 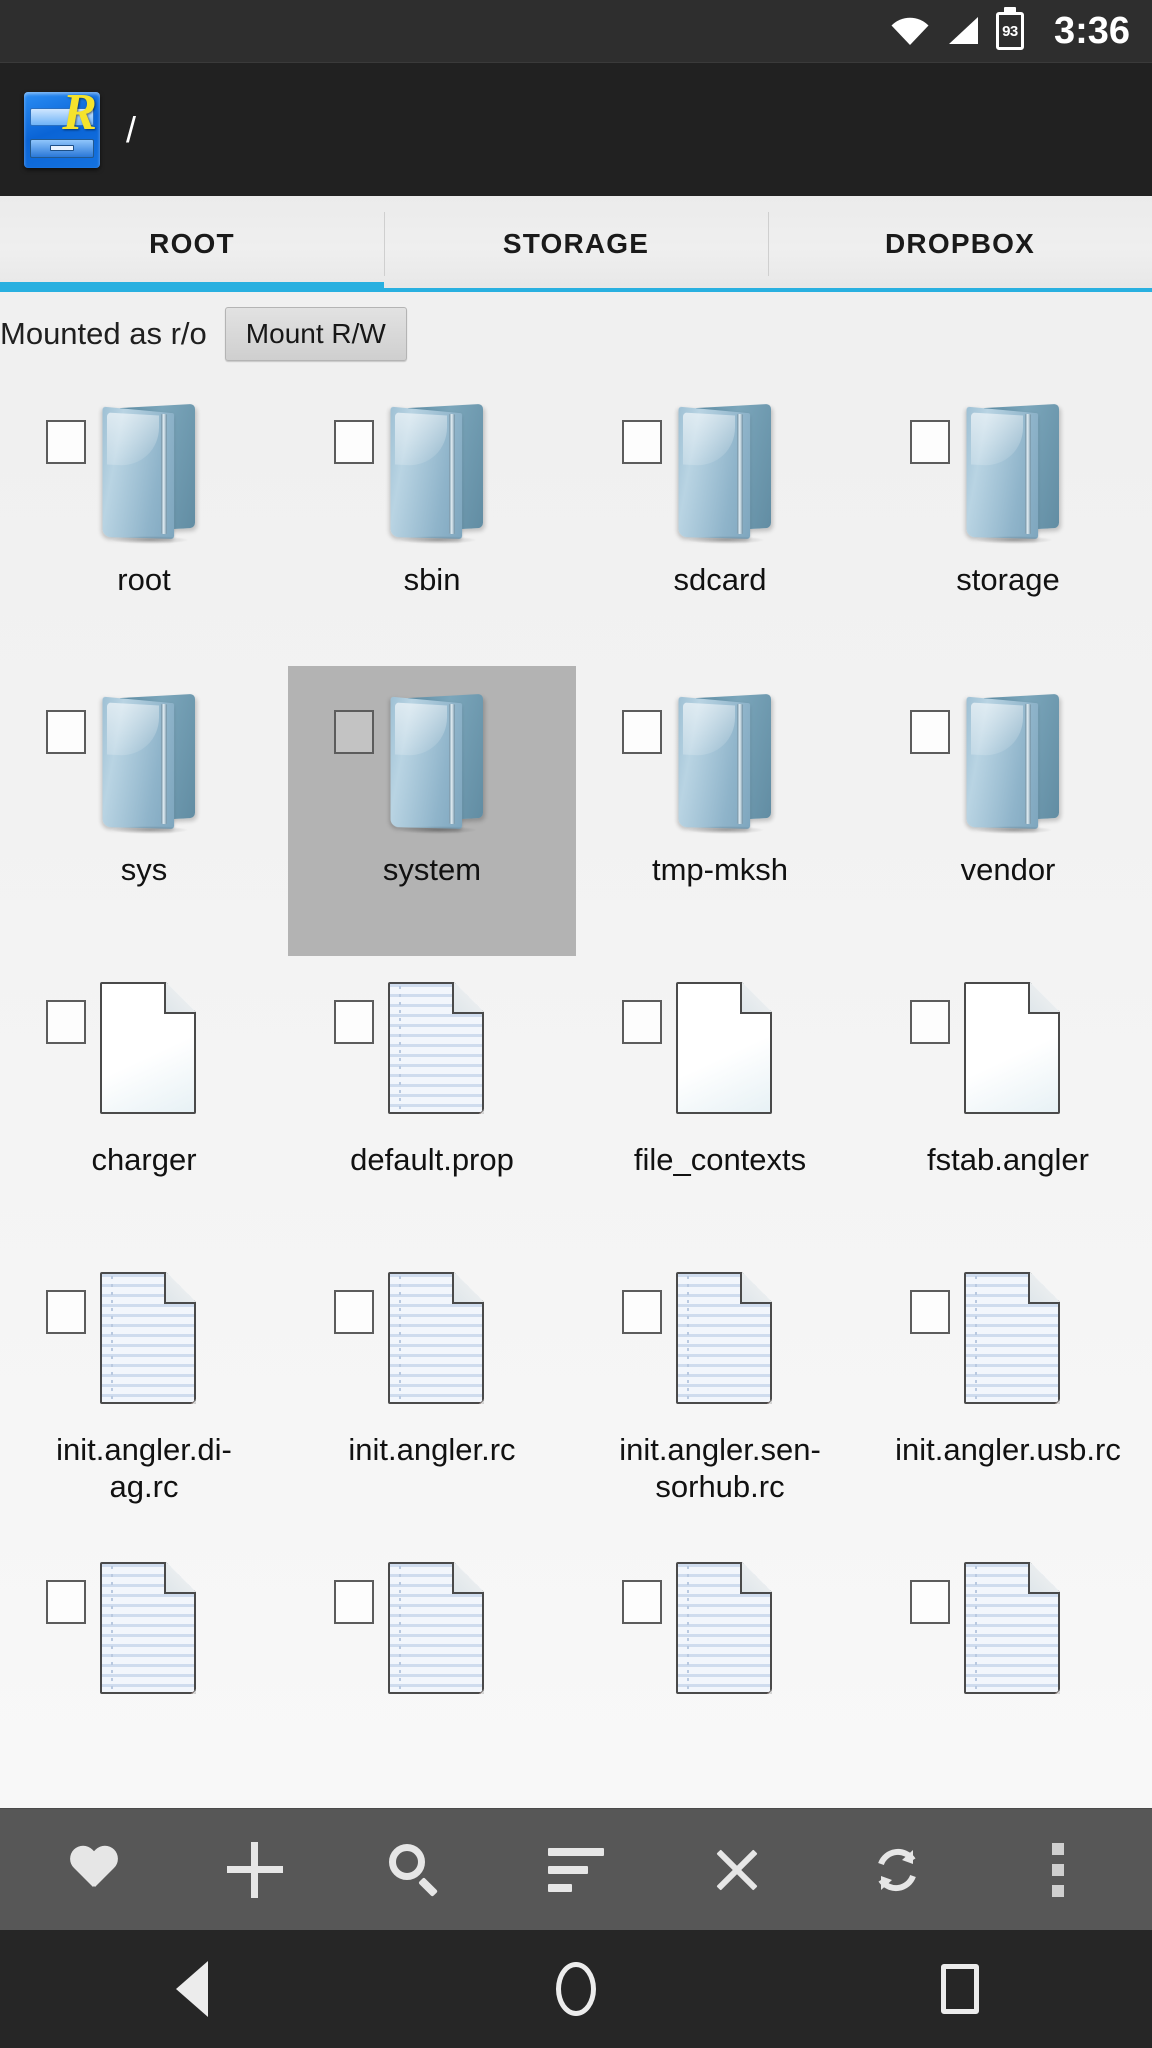 What do you see at coordinates (144, 1101) in the screenshot?
I see `file-grid-item: charger` at bounding box center [144, 1101].